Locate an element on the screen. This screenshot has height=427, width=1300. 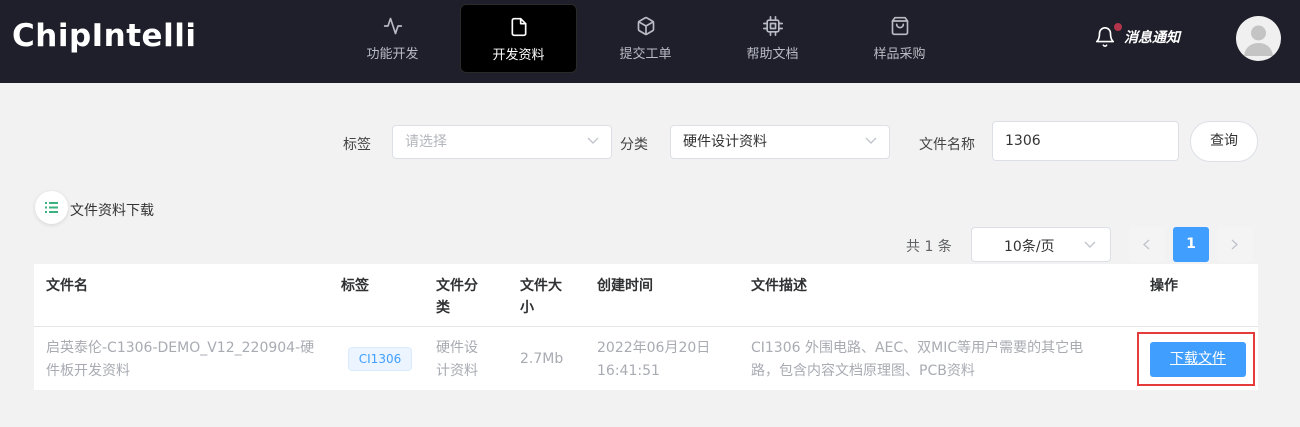
category-select: 硬件设计资料 is located at coordinates (780, 142).